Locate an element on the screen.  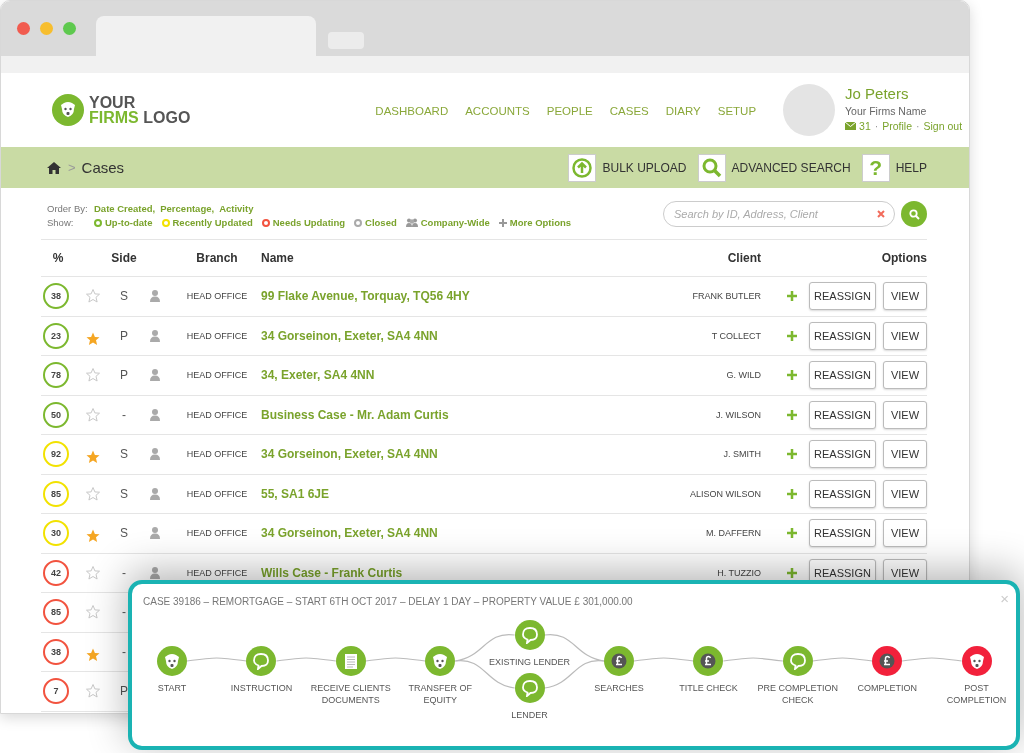
coin-icon is located at coordinates (619, 661).